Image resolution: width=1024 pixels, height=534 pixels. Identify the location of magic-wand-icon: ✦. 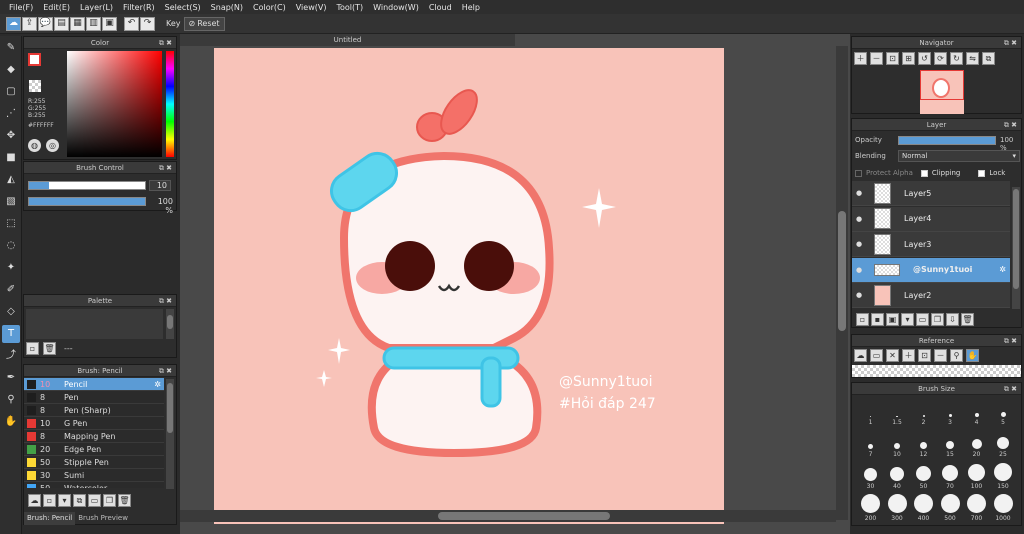
(11, 268).